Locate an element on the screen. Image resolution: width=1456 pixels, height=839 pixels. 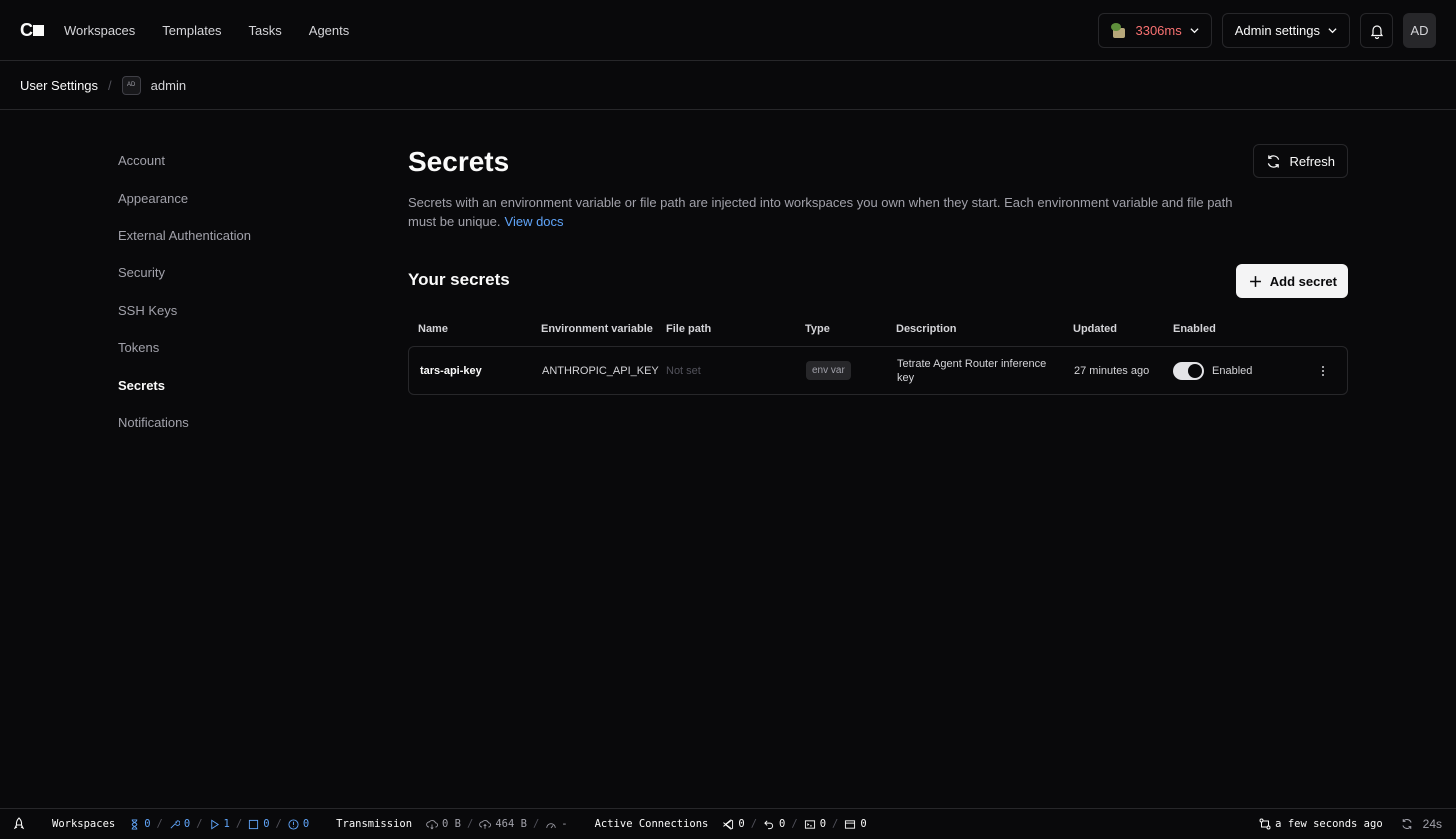
hourglass-icon is located at coordinates (134, 824).